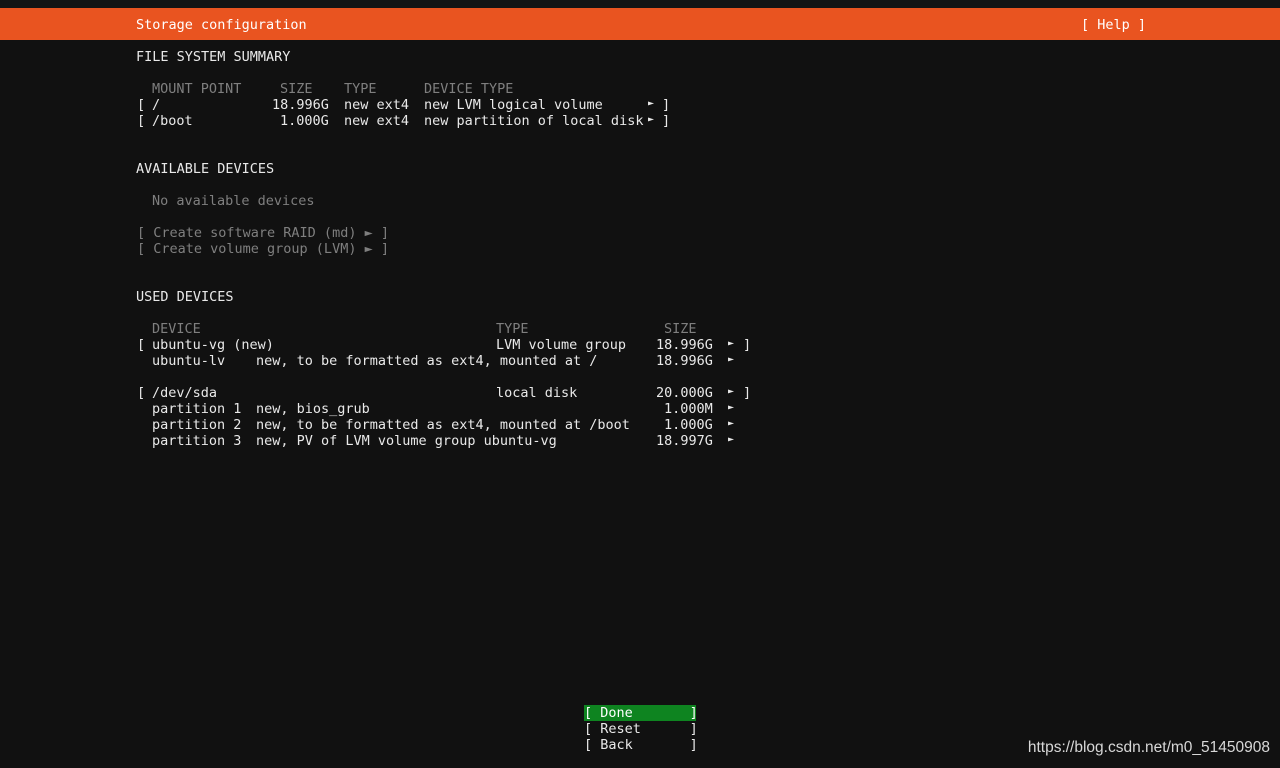  I want to click on device-size: 18.996G, so click(684, 345).